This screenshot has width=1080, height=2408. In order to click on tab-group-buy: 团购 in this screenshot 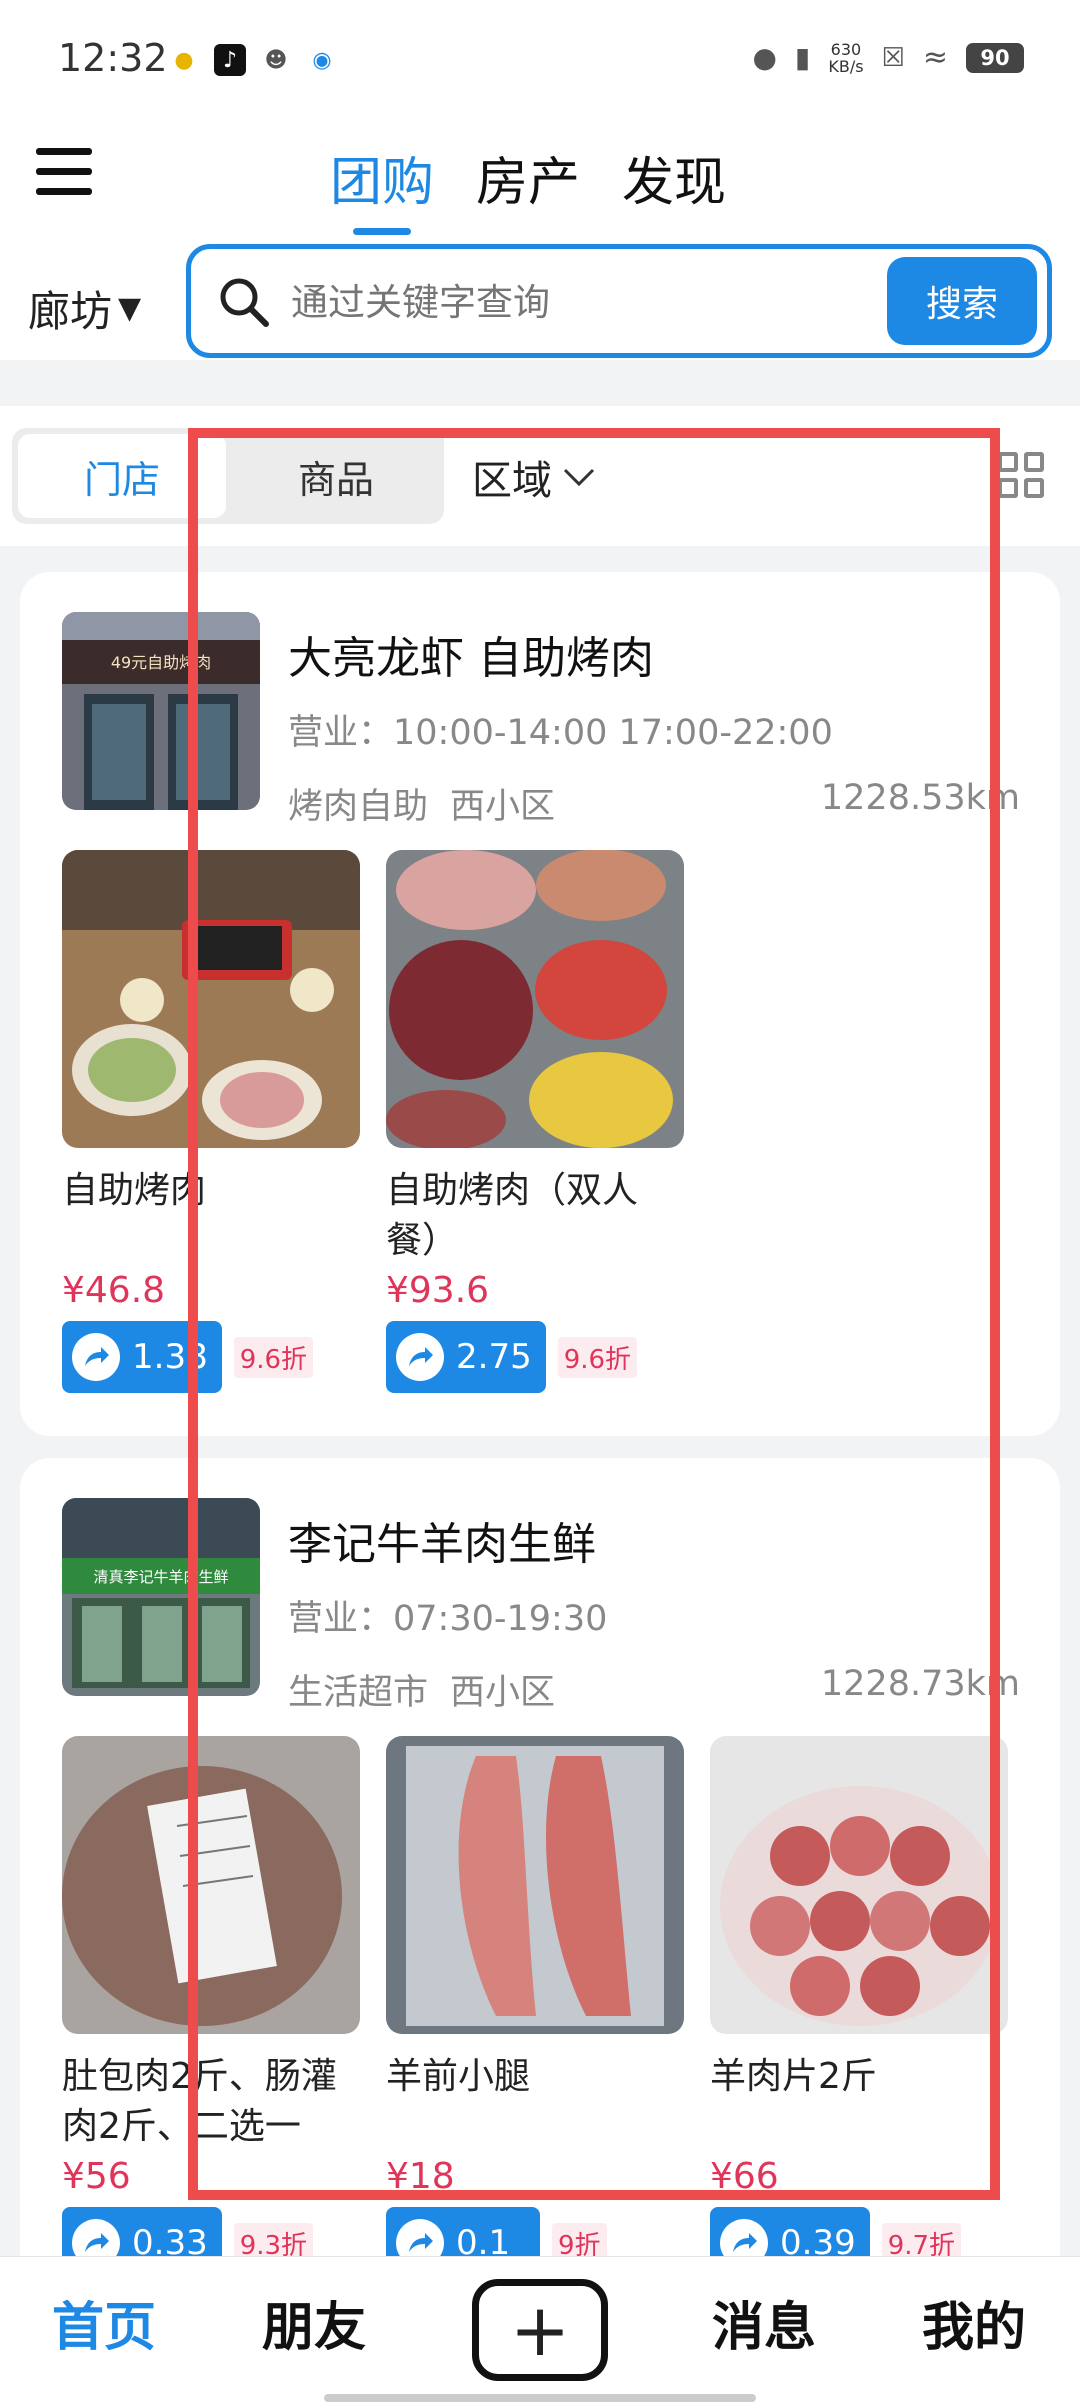, I will do `click(382, 187)`.